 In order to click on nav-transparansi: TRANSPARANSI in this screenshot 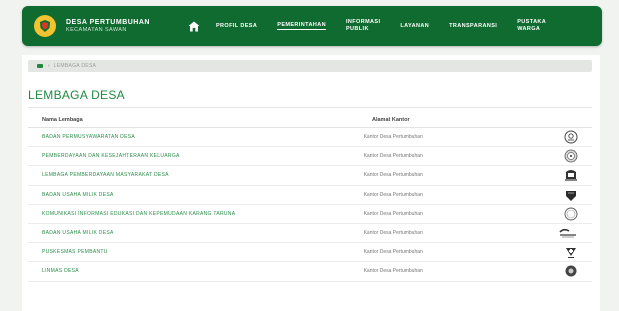, I will do `click(473, 26)`.